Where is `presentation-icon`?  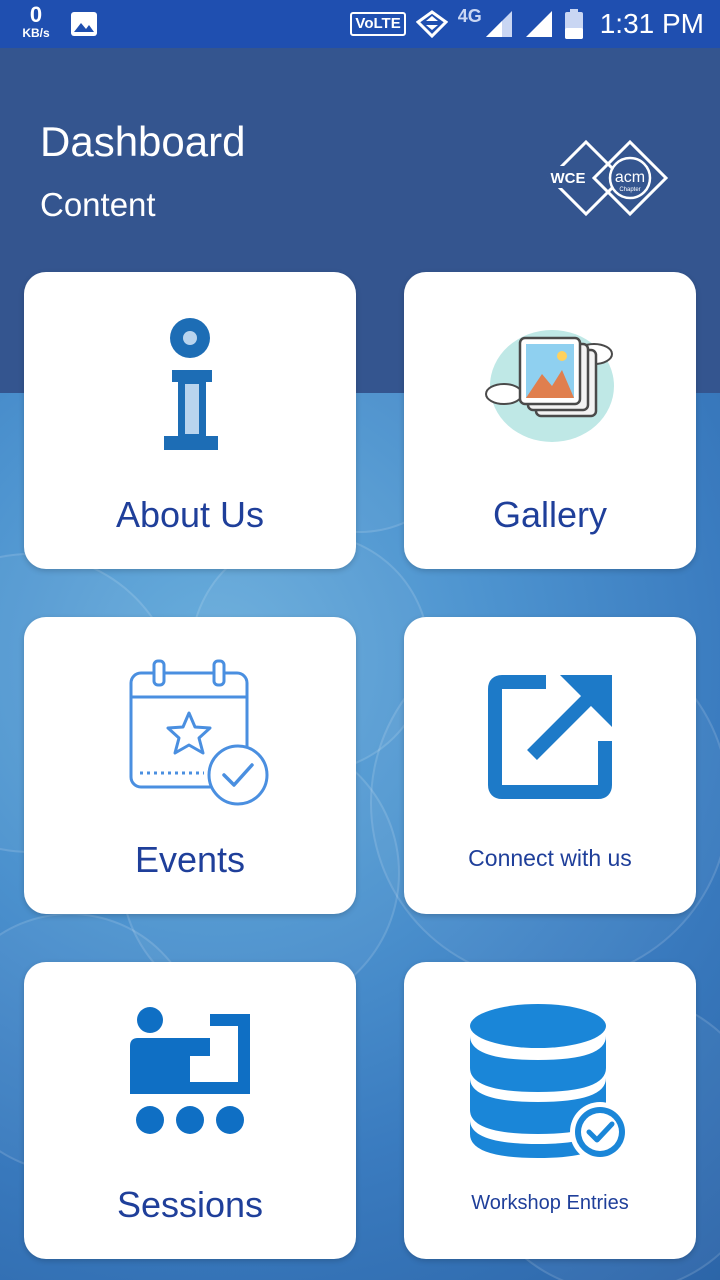 presentation-icon is located at coordinates (190, 1070).